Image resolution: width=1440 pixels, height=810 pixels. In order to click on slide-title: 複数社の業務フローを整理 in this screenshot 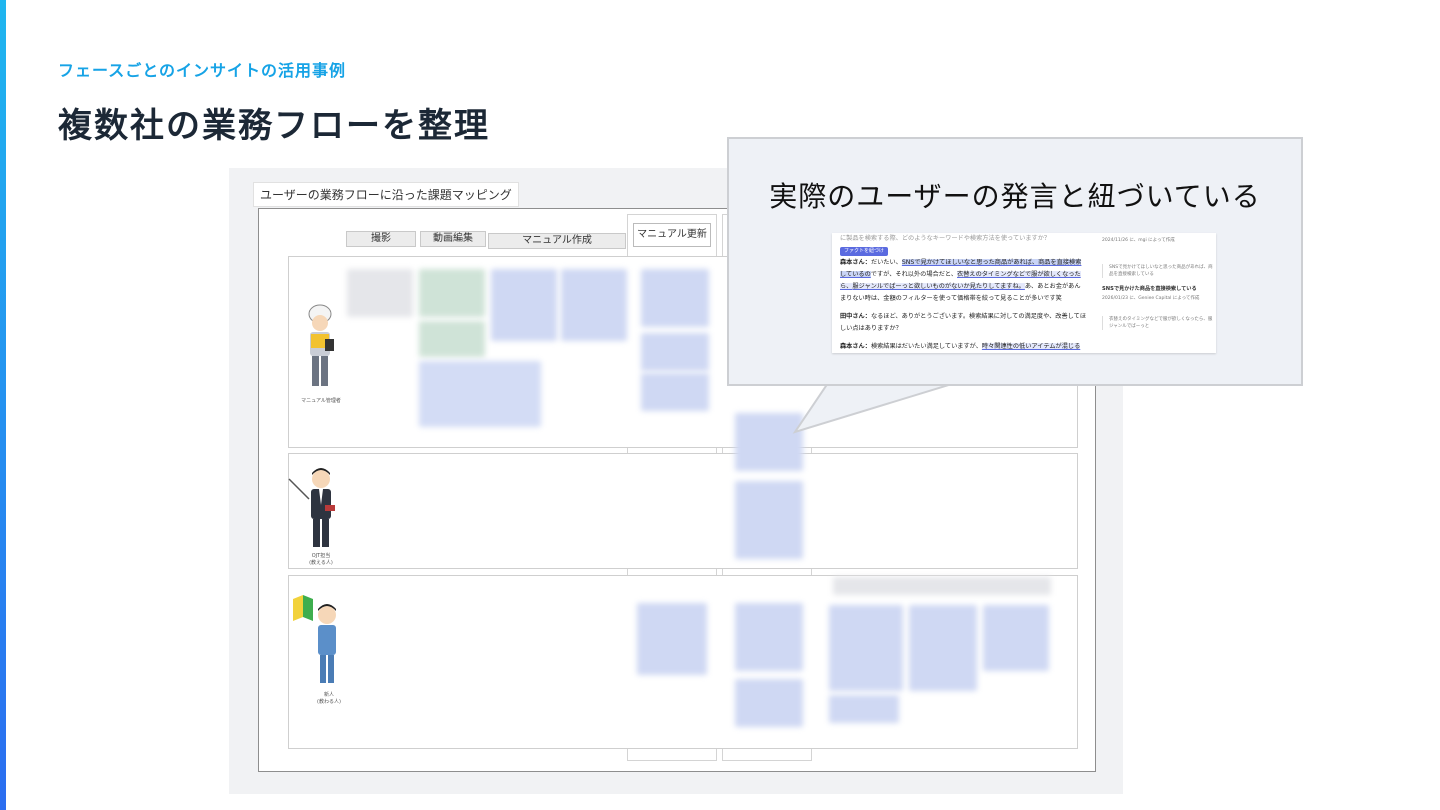, I will do `click(274, 126)`.